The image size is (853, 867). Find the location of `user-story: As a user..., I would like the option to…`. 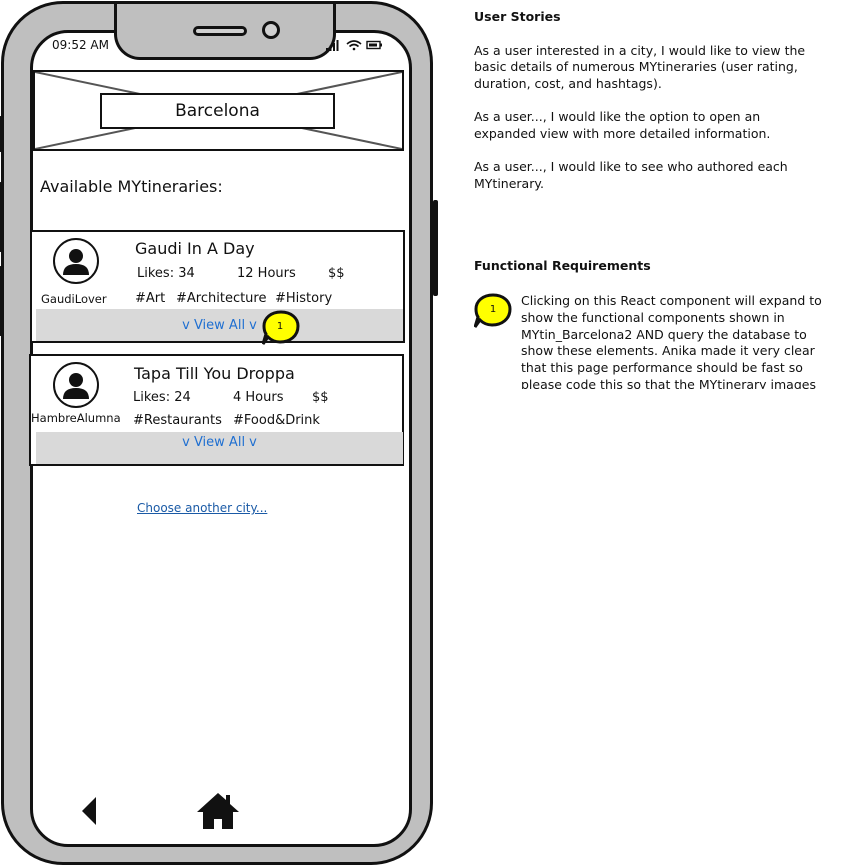

user-story: As a user..., I would like the option to… is located at coordinates (622, 125).